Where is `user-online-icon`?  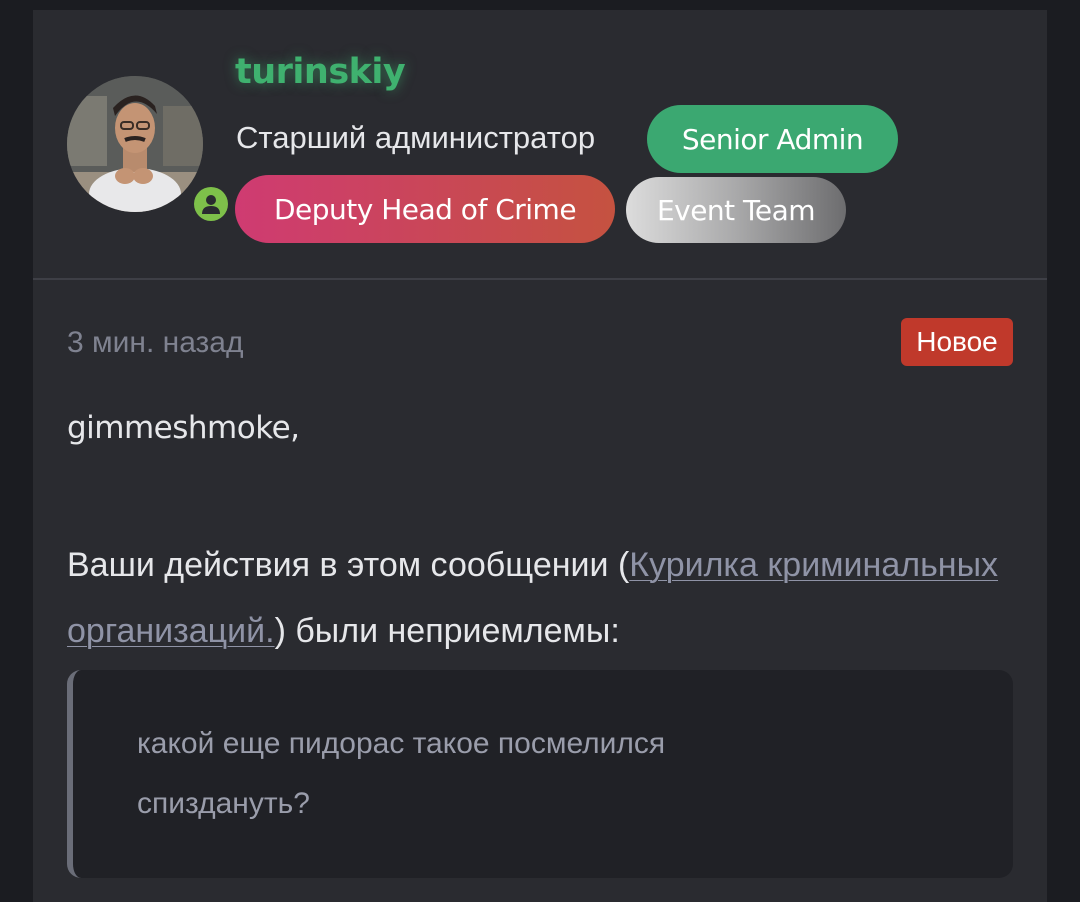 user-online-icon is located at coordinates (211, 204).